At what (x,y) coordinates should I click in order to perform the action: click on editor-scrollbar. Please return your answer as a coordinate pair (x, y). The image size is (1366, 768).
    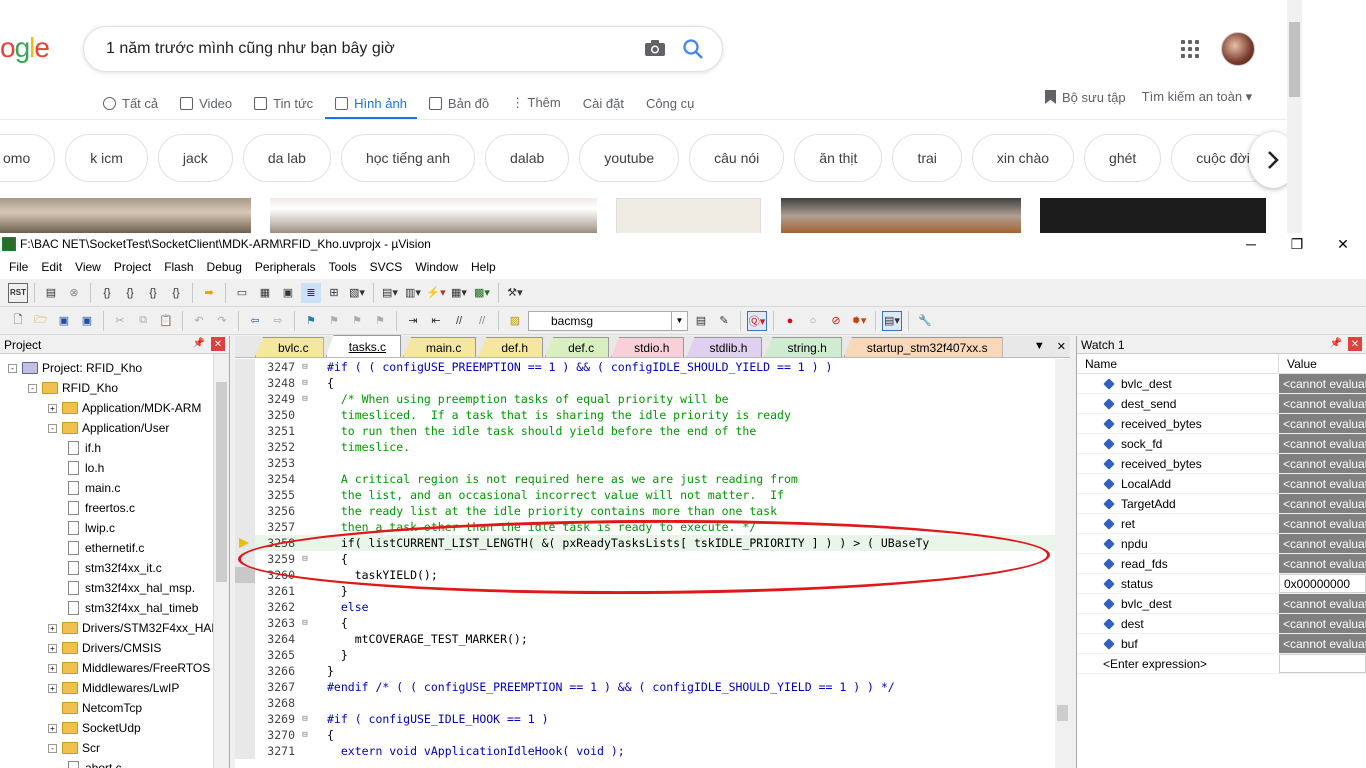
    Looking at the image, I should click on (1062, 563).